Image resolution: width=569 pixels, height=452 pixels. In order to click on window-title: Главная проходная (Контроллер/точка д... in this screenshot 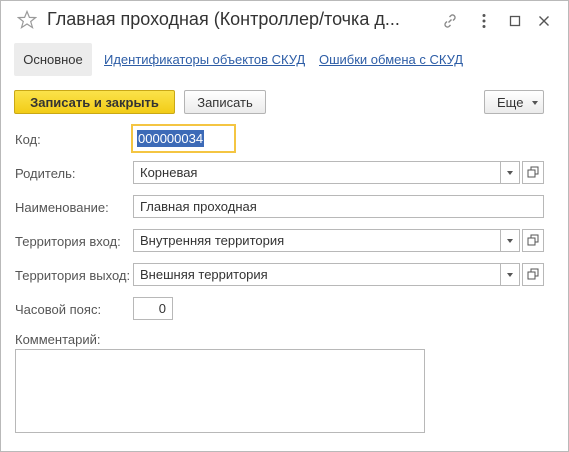, I will do `click(223, 19)`.